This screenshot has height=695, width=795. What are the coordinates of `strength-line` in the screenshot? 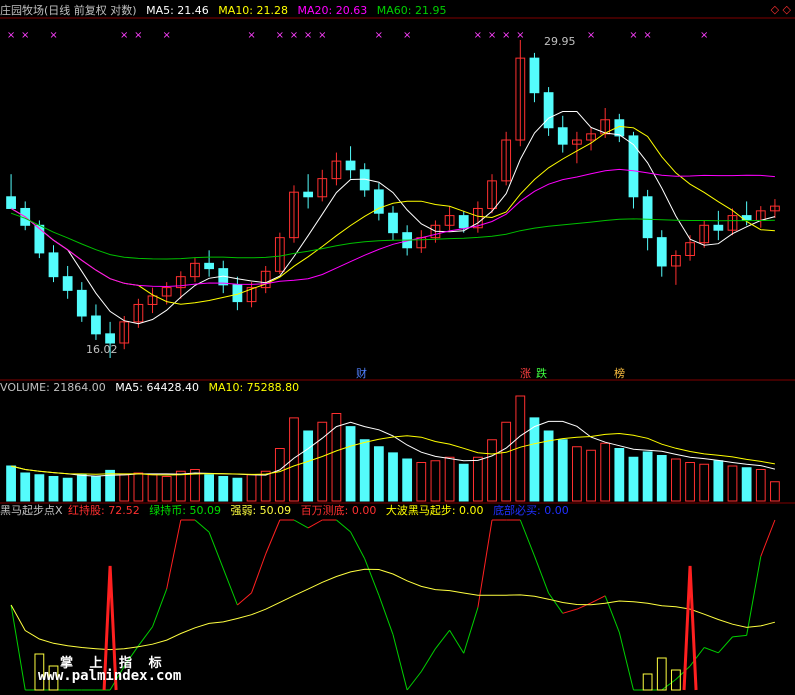 It's located at (393, 609).